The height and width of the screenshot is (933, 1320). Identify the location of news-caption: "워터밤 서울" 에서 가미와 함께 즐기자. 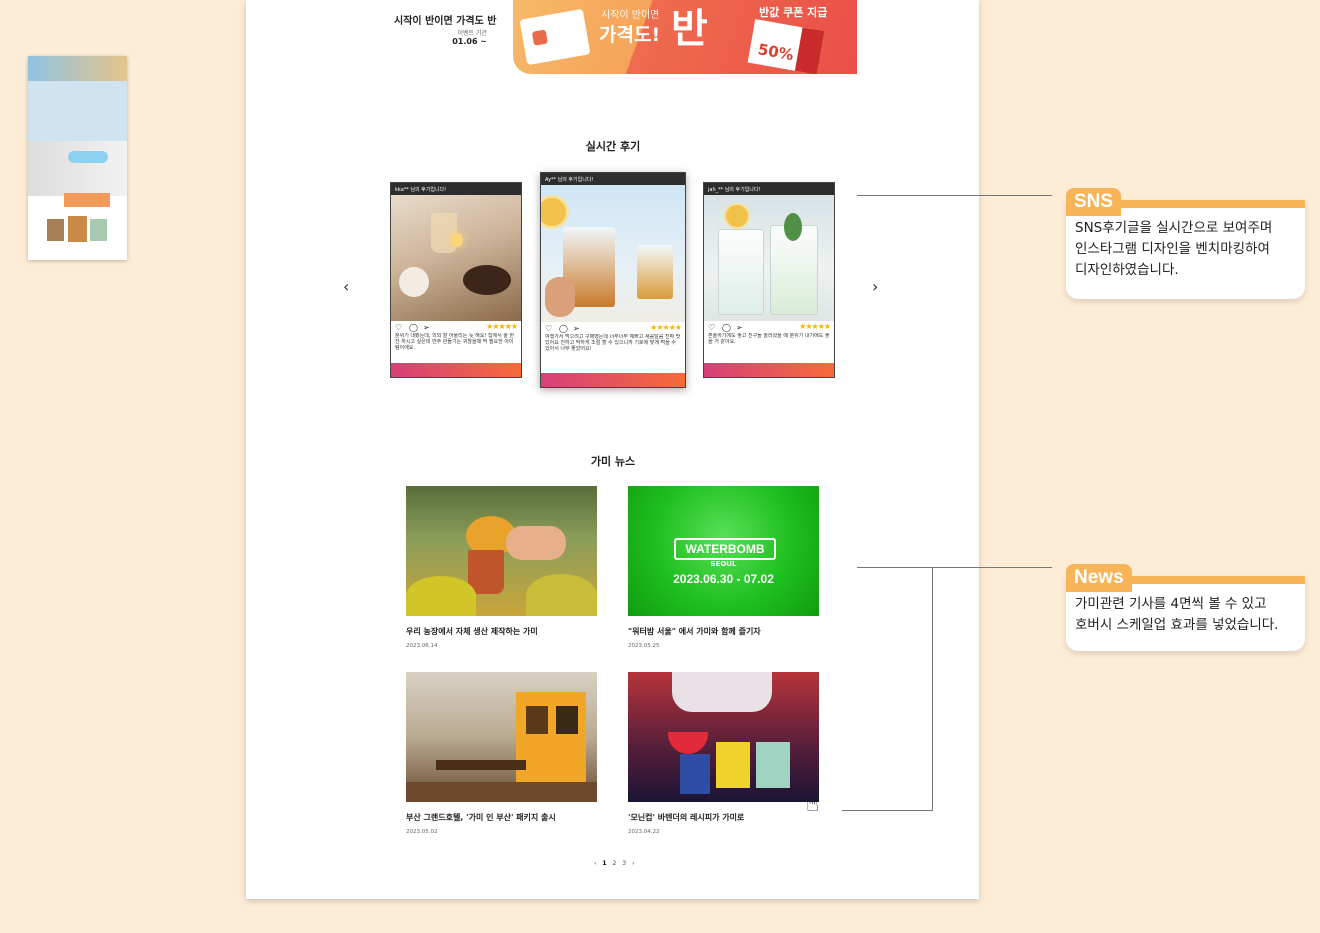
(694, 631).